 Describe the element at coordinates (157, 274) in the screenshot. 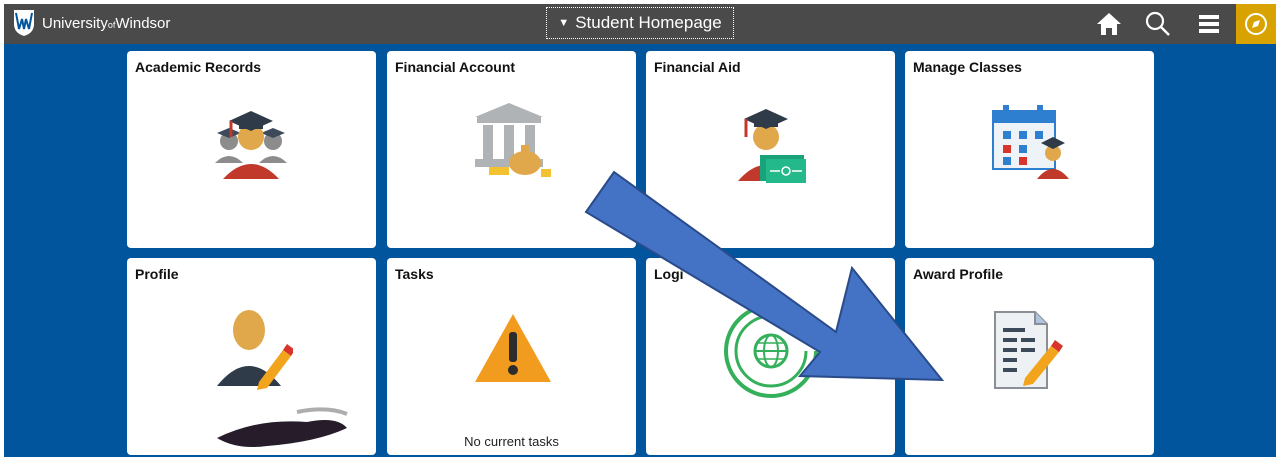

I see `tile-title: Profile` at that location.